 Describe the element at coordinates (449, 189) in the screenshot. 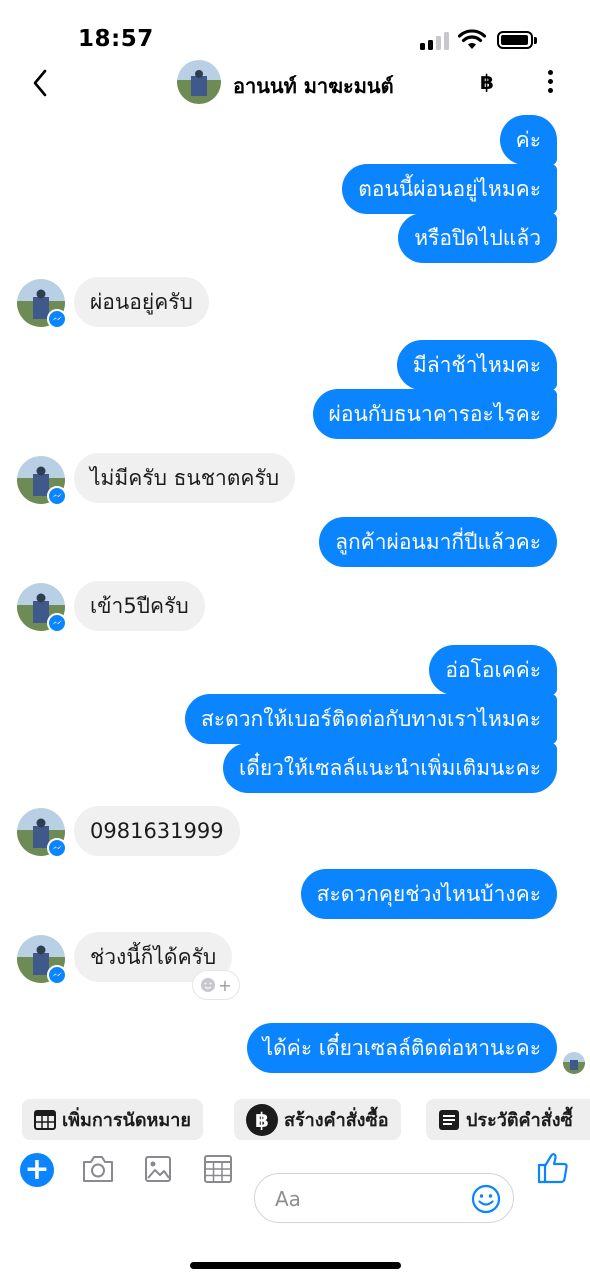

I see `outgoing-message: ตอนนี้ผ่อนอยู่ไหมคะ` at that location.